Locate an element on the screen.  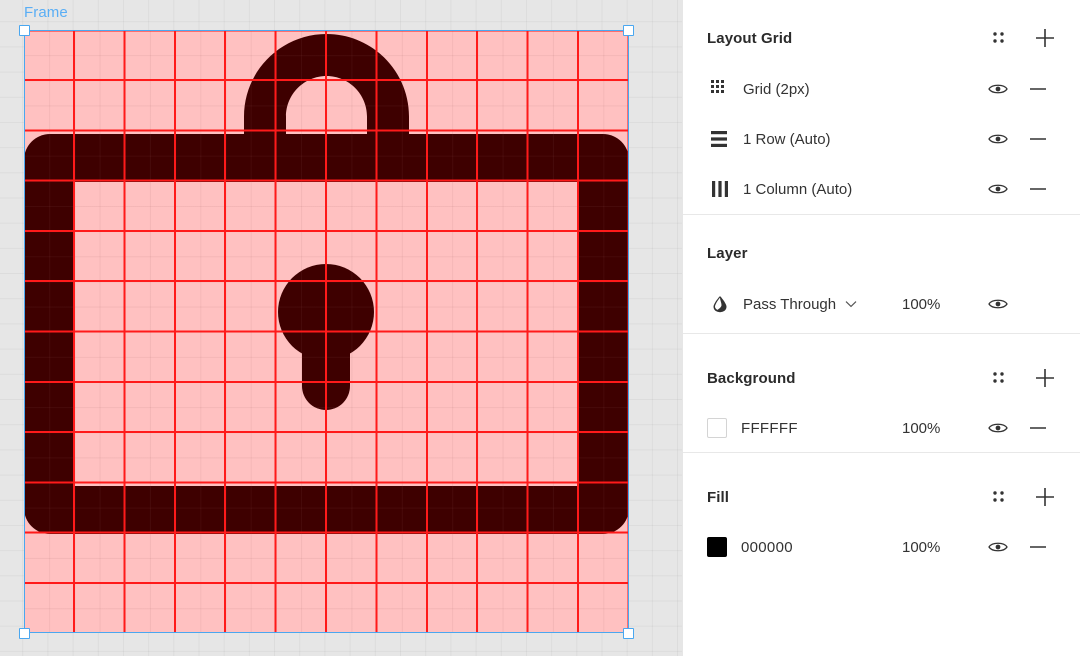
fill-row: 000000 100% is located at coordinates (881, 547).